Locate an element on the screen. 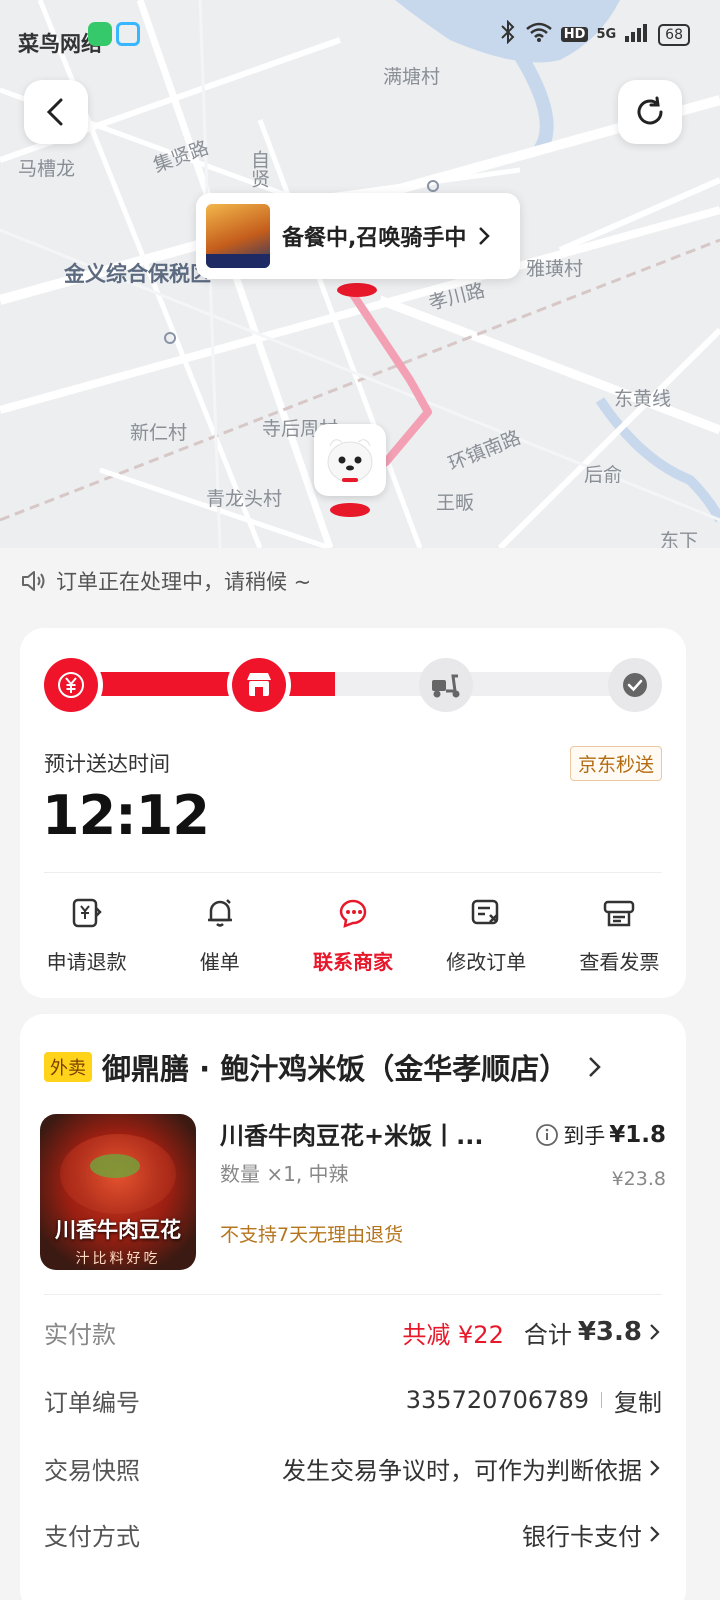 The width and height of the screenshot is (720, 1600). original-price: ¥23.8 is located at coordinates (638, 1179).